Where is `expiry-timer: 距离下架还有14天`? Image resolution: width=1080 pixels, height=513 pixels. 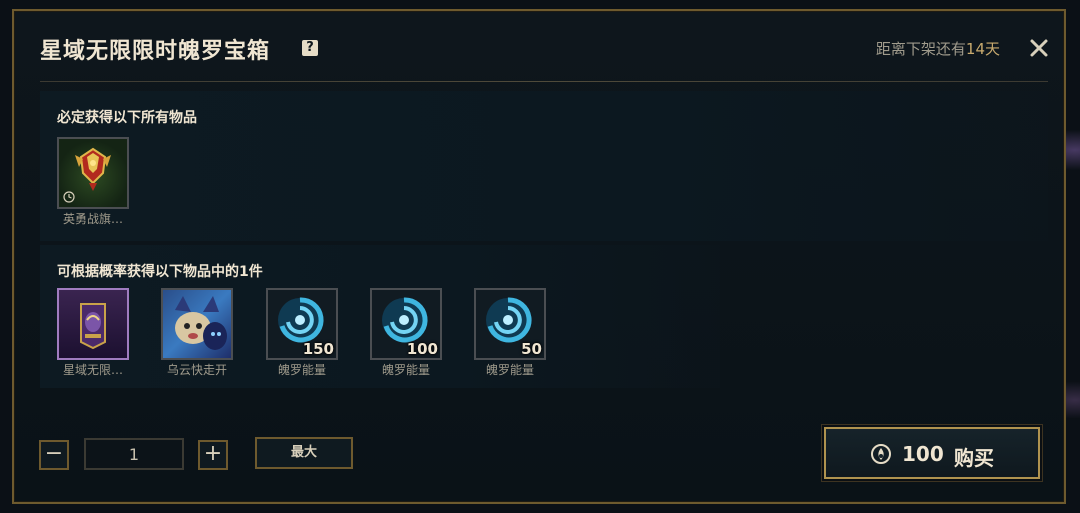
expiry-timer: 距离下架还有14天 is located at coordinates (938, 48).